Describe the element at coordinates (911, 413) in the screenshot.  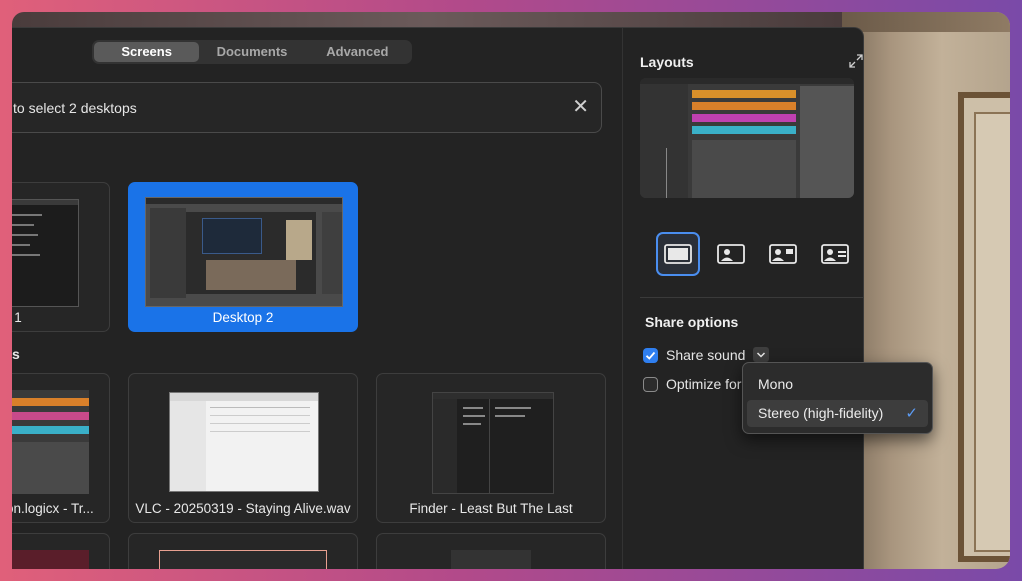
I see `checkmark-icon: ✓` at that location.